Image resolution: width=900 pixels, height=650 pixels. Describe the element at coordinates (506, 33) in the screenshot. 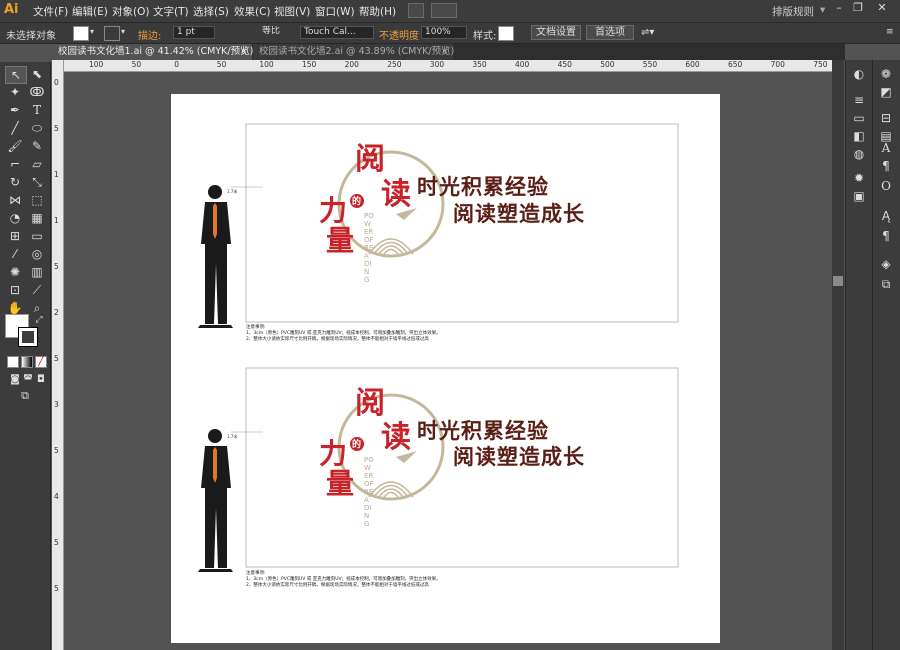

I see `style-swatch` at that location.